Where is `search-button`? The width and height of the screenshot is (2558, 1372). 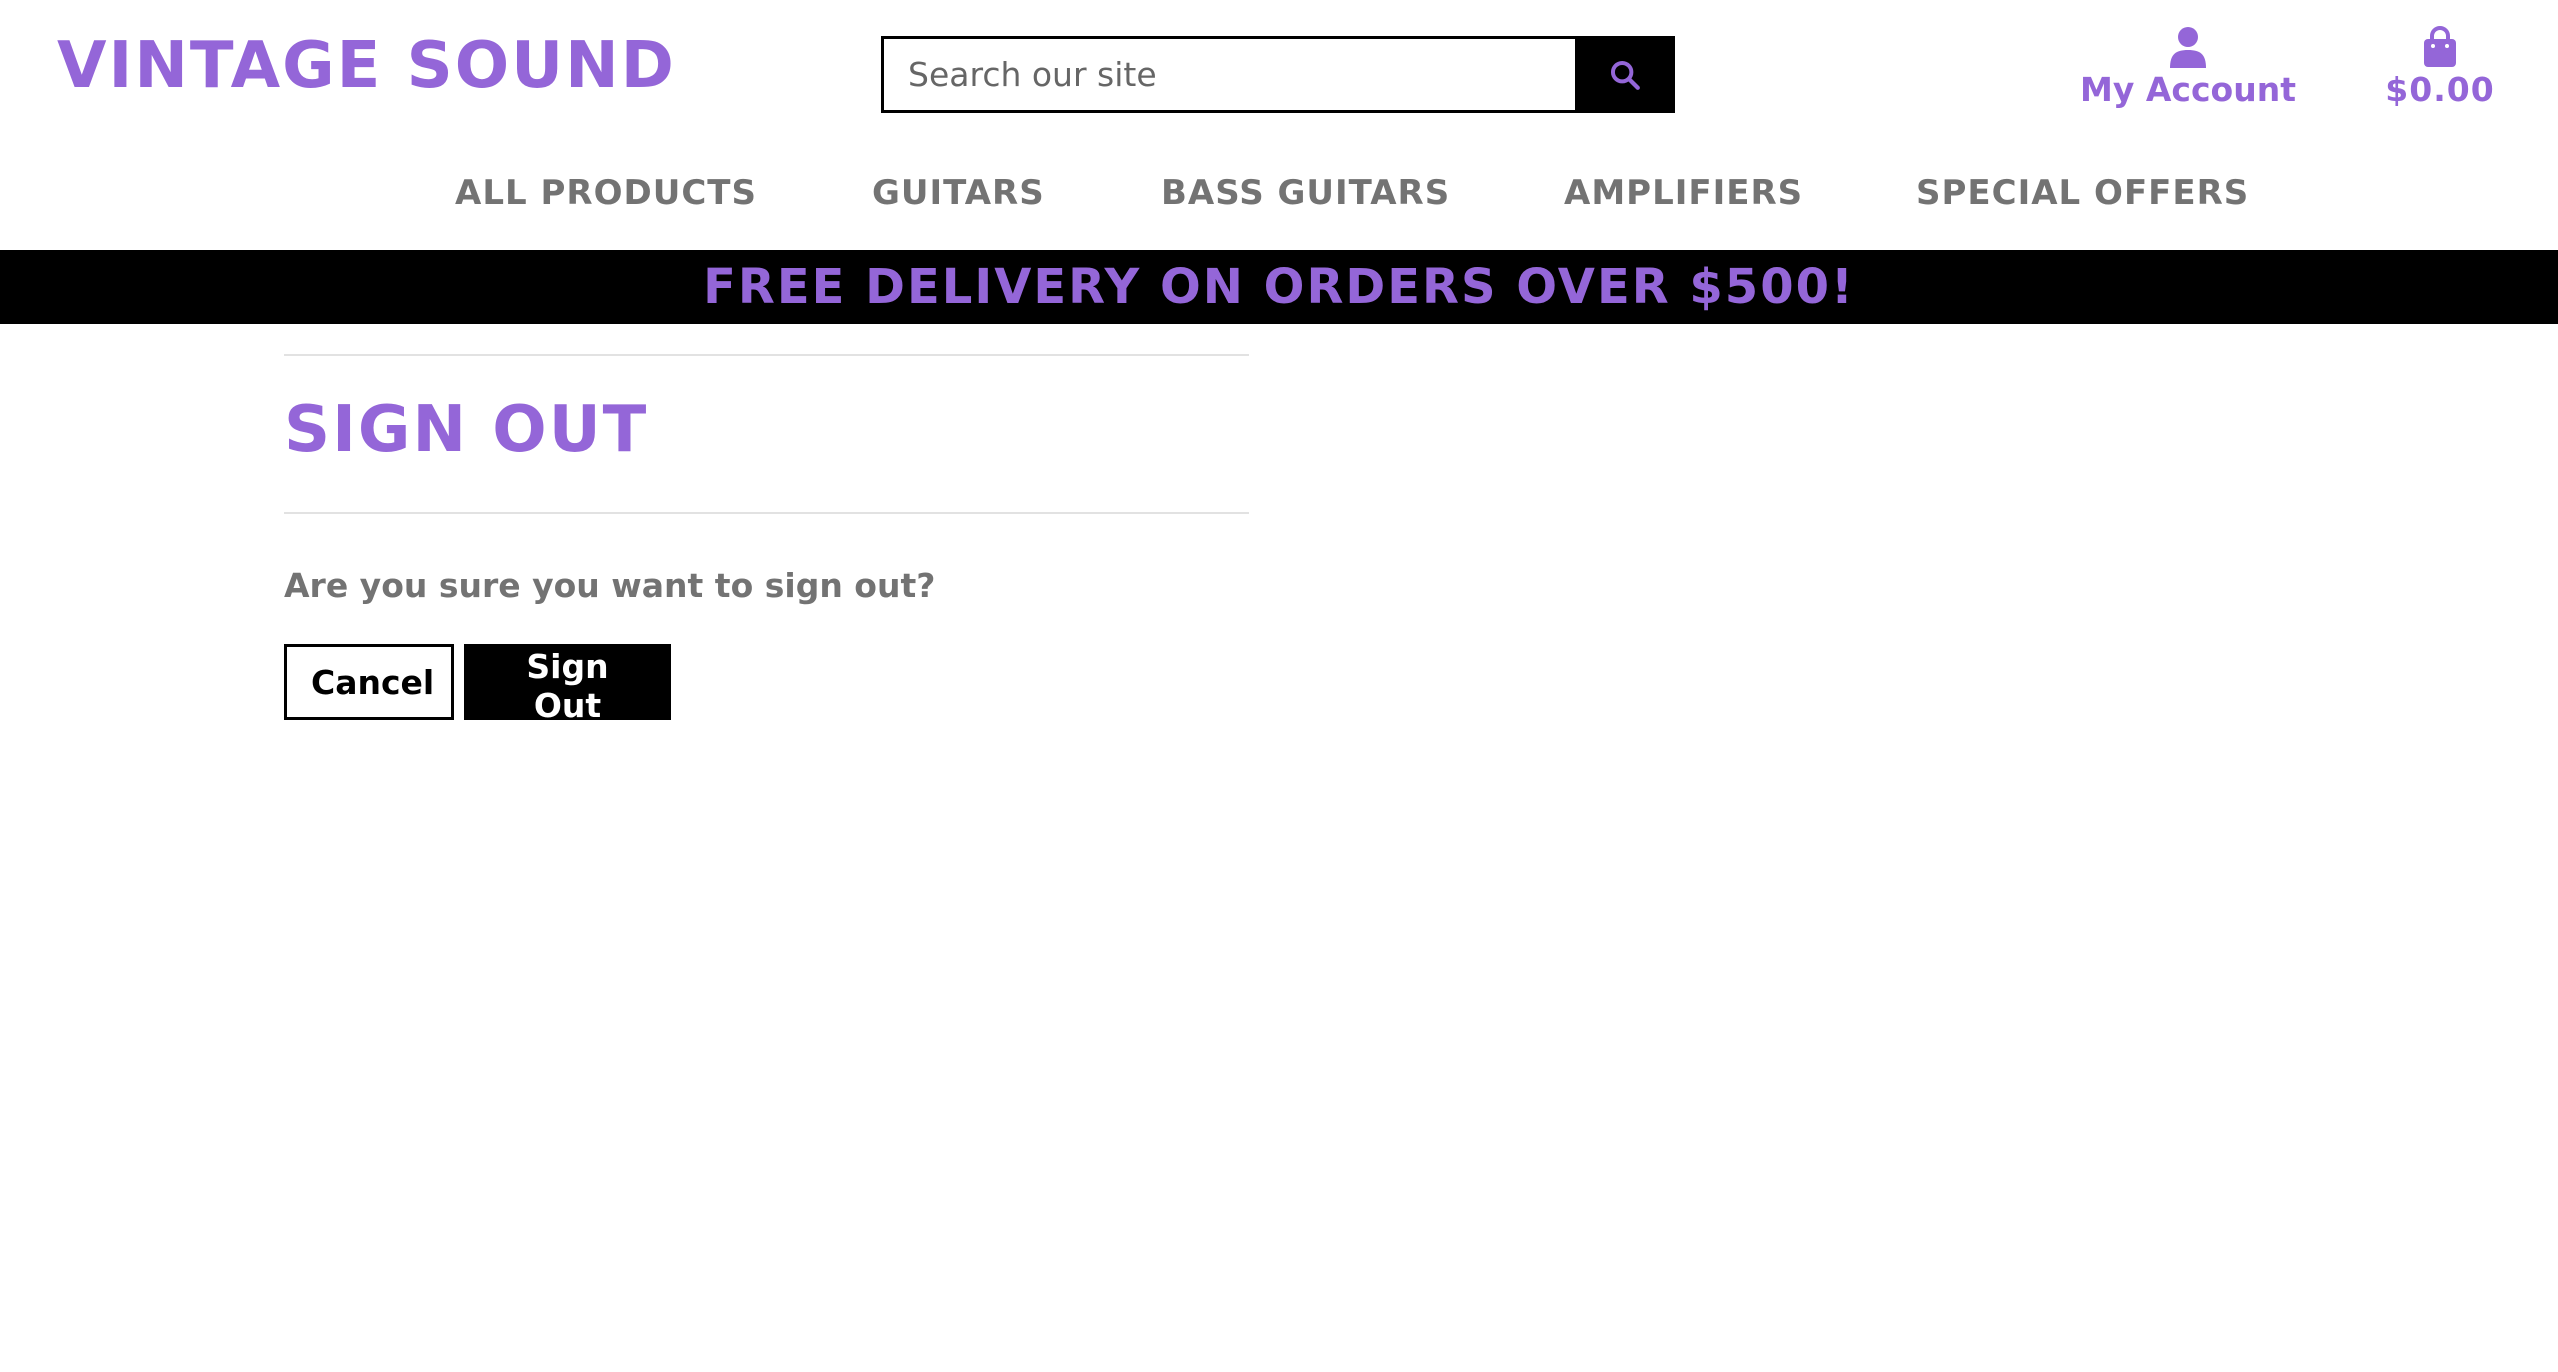
search-button is located at coordinates (1625, 74).